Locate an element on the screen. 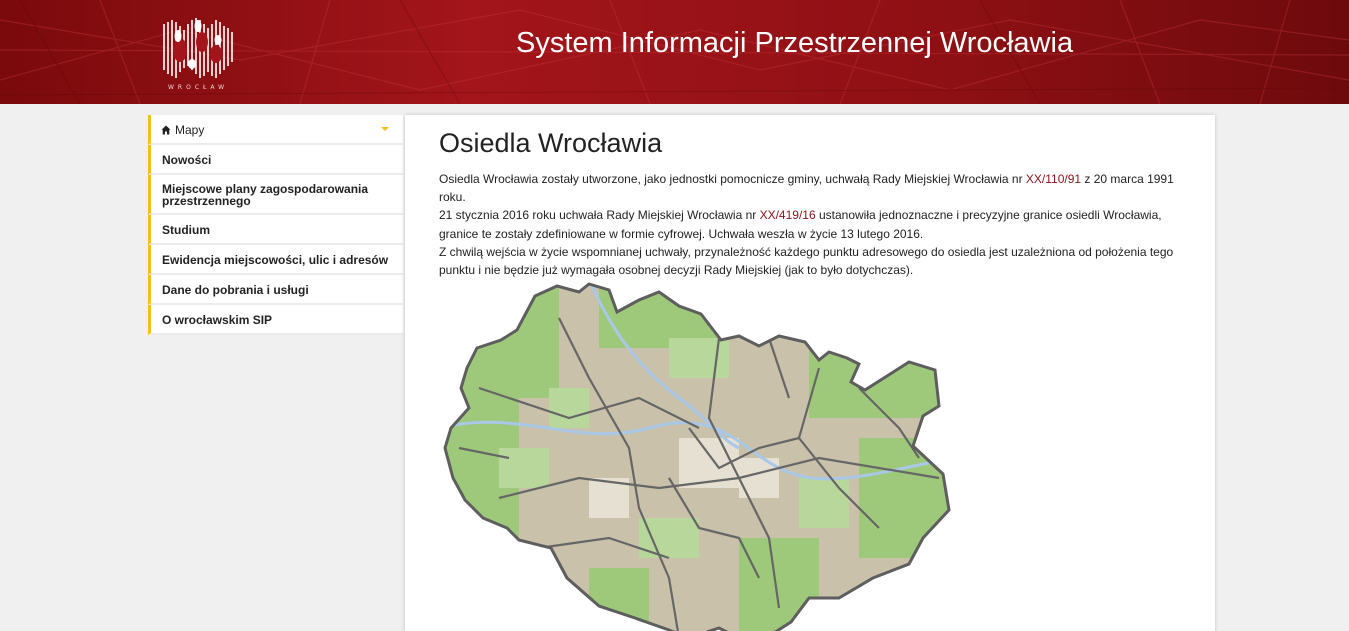 The height and width of the screenshot is (631, 1349). home-icon is located at coordinates (166, 130).